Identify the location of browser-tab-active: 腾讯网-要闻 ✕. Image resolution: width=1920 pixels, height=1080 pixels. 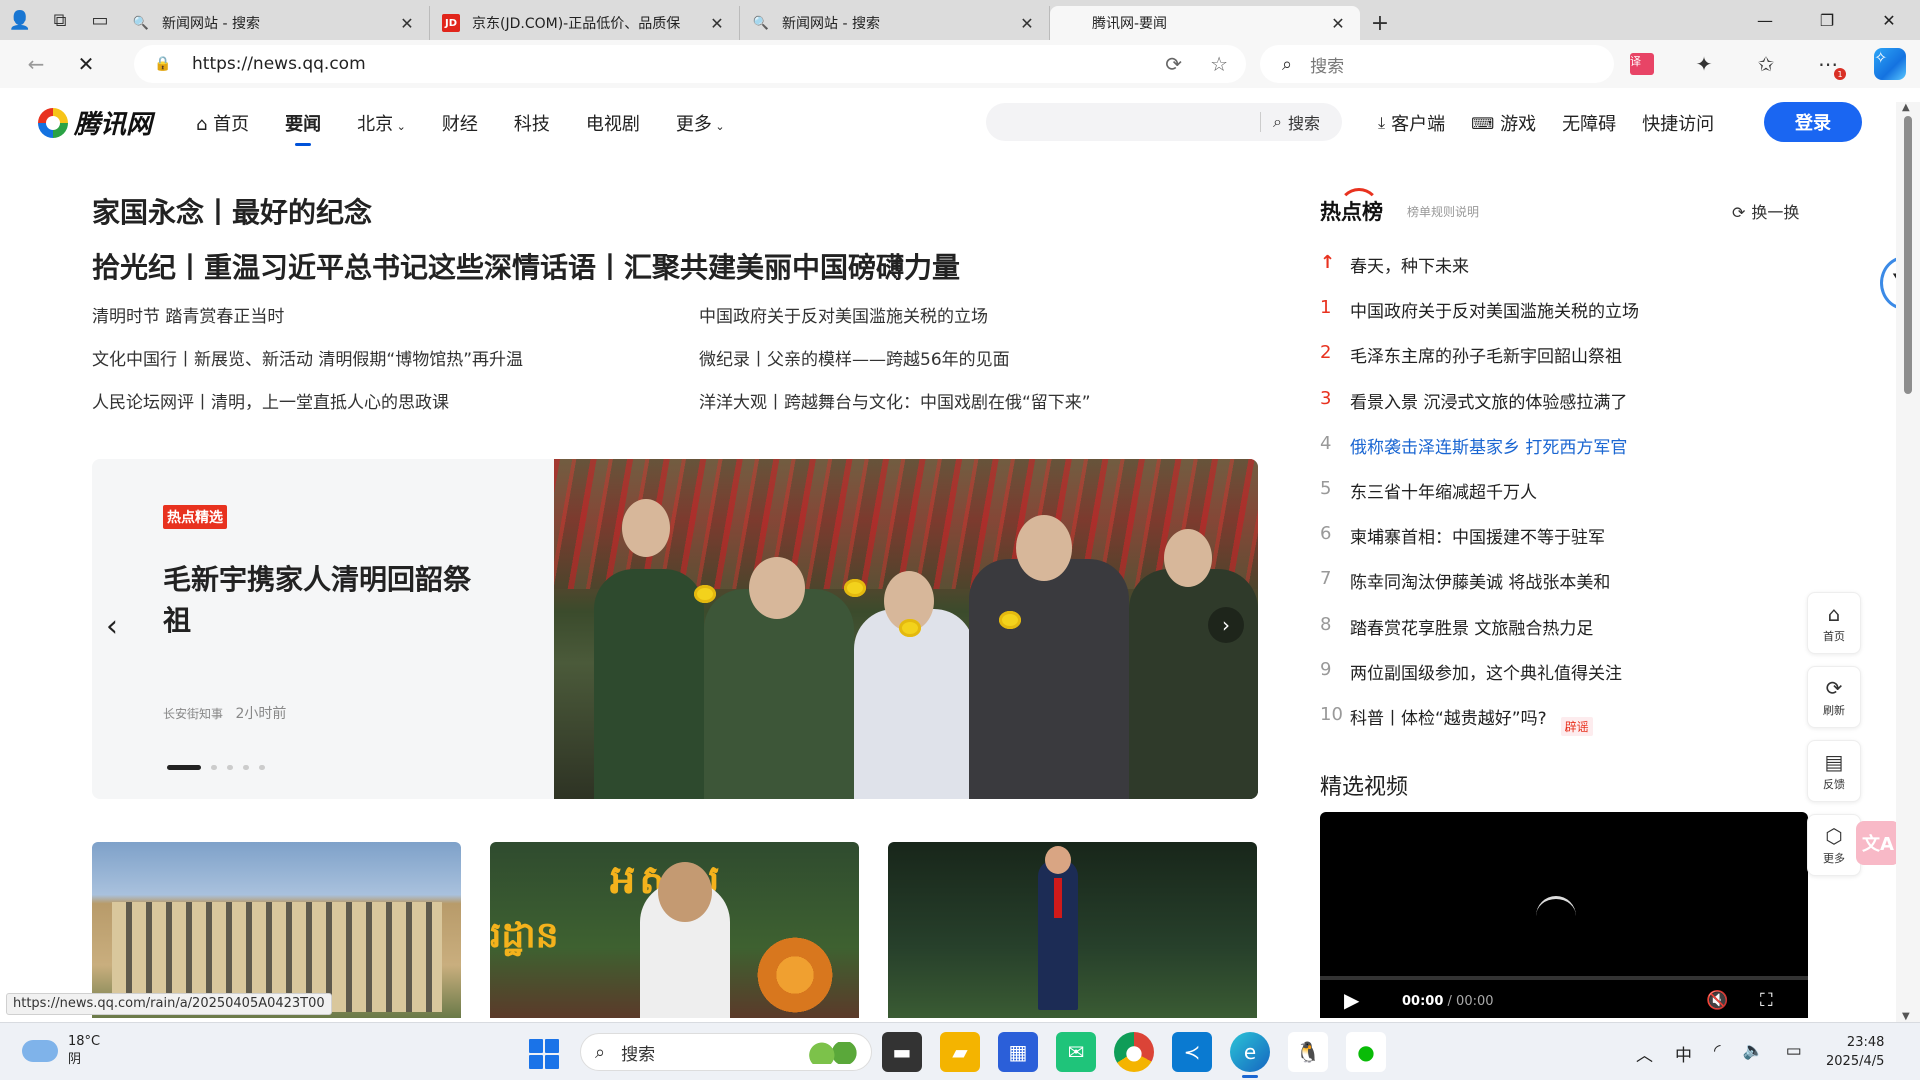
(1205, 23).